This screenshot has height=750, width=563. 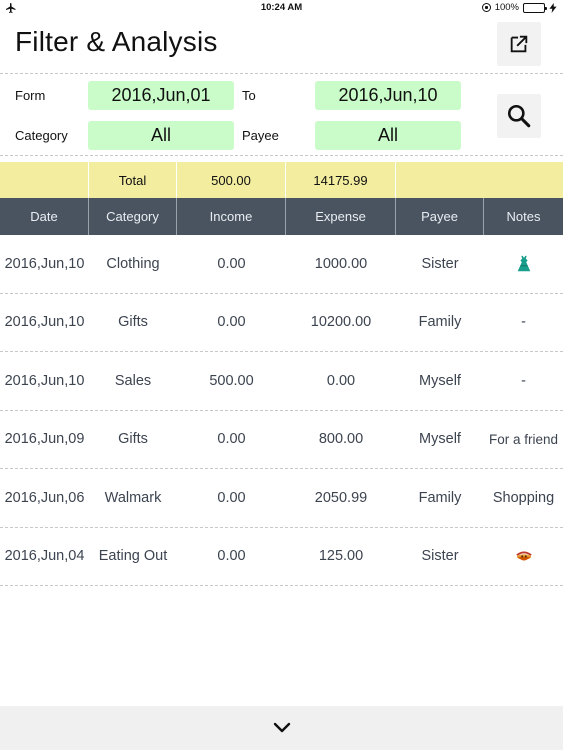 I want to click on row-expense: 10200.00, so click(x=341, y=322).